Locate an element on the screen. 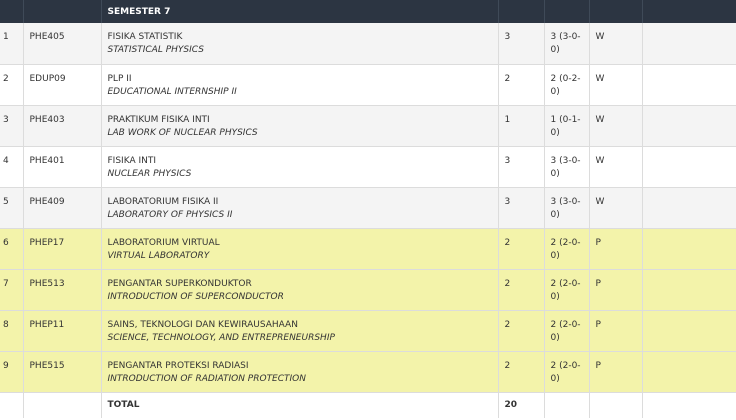 Image resolution: width=736 pixels, height=420 pixels. course-name-id: PENGANTAR PROTEKSI RADIASI is located at coordinates (178, 365).